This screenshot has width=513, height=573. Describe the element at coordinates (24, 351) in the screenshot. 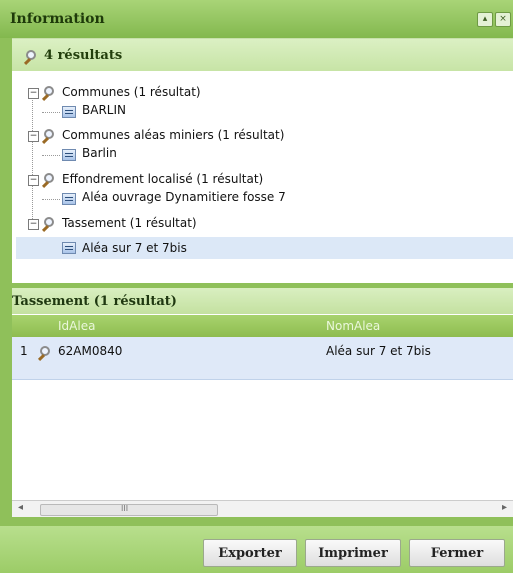

I see `row-number: 1` at that location.